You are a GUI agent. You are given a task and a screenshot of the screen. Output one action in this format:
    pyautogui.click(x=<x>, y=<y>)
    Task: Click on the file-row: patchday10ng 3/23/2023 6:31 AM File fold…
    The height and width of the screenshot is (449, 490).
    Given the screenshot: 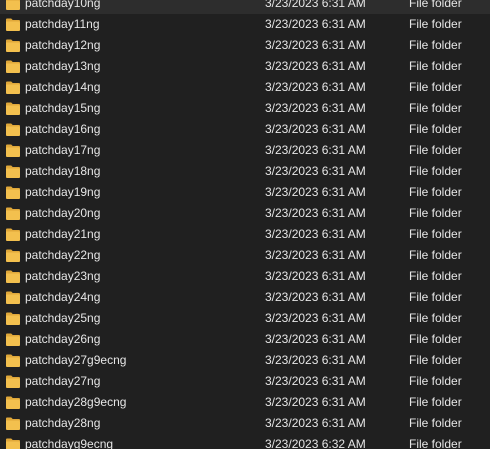 What is the action you would take?
    pyautogui.click(x=245, y=7)
    